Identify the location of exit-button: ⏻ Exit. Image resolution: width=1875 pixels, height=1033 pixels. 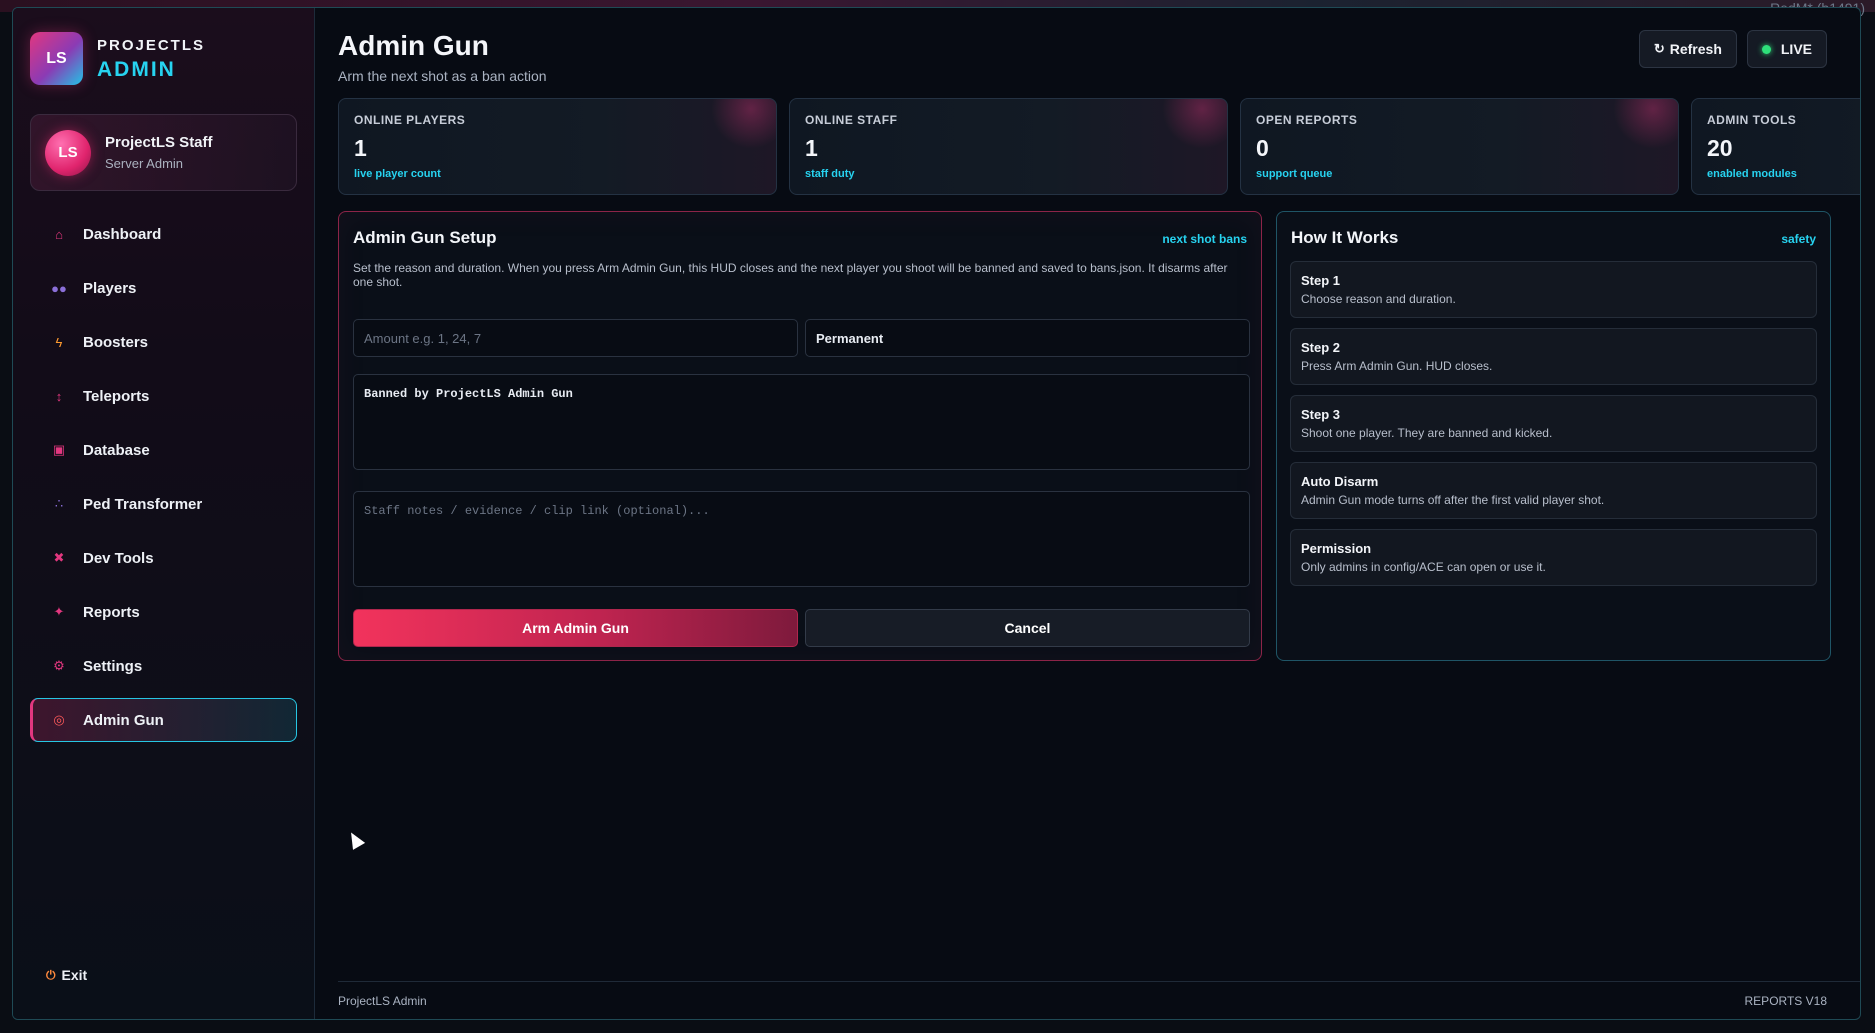
(66, 975).